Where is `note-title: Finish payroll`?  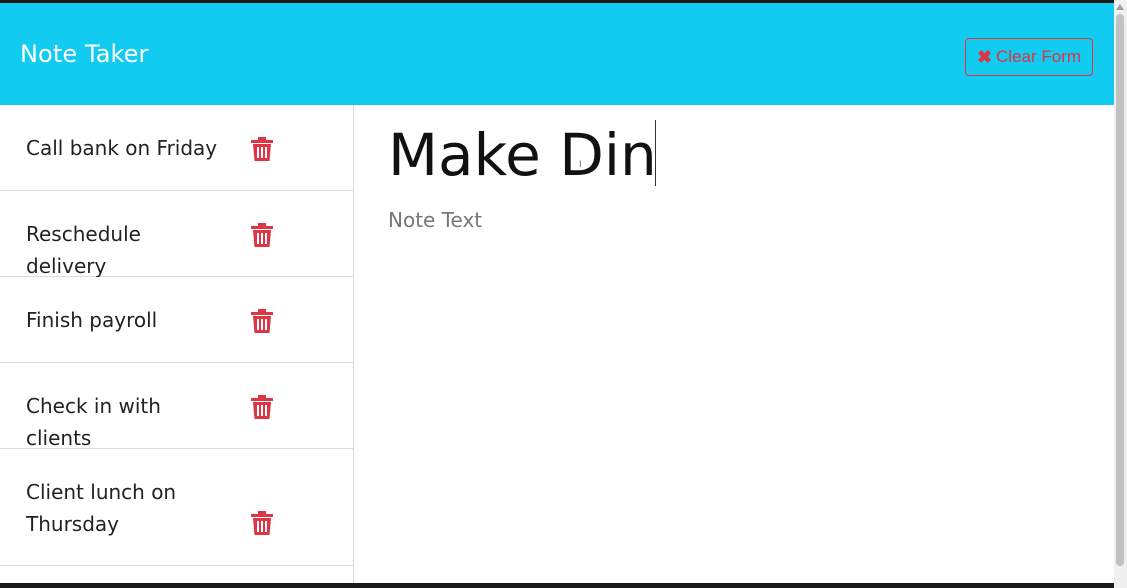 note-title: Finish payroll is located at coordinates (92, 320).